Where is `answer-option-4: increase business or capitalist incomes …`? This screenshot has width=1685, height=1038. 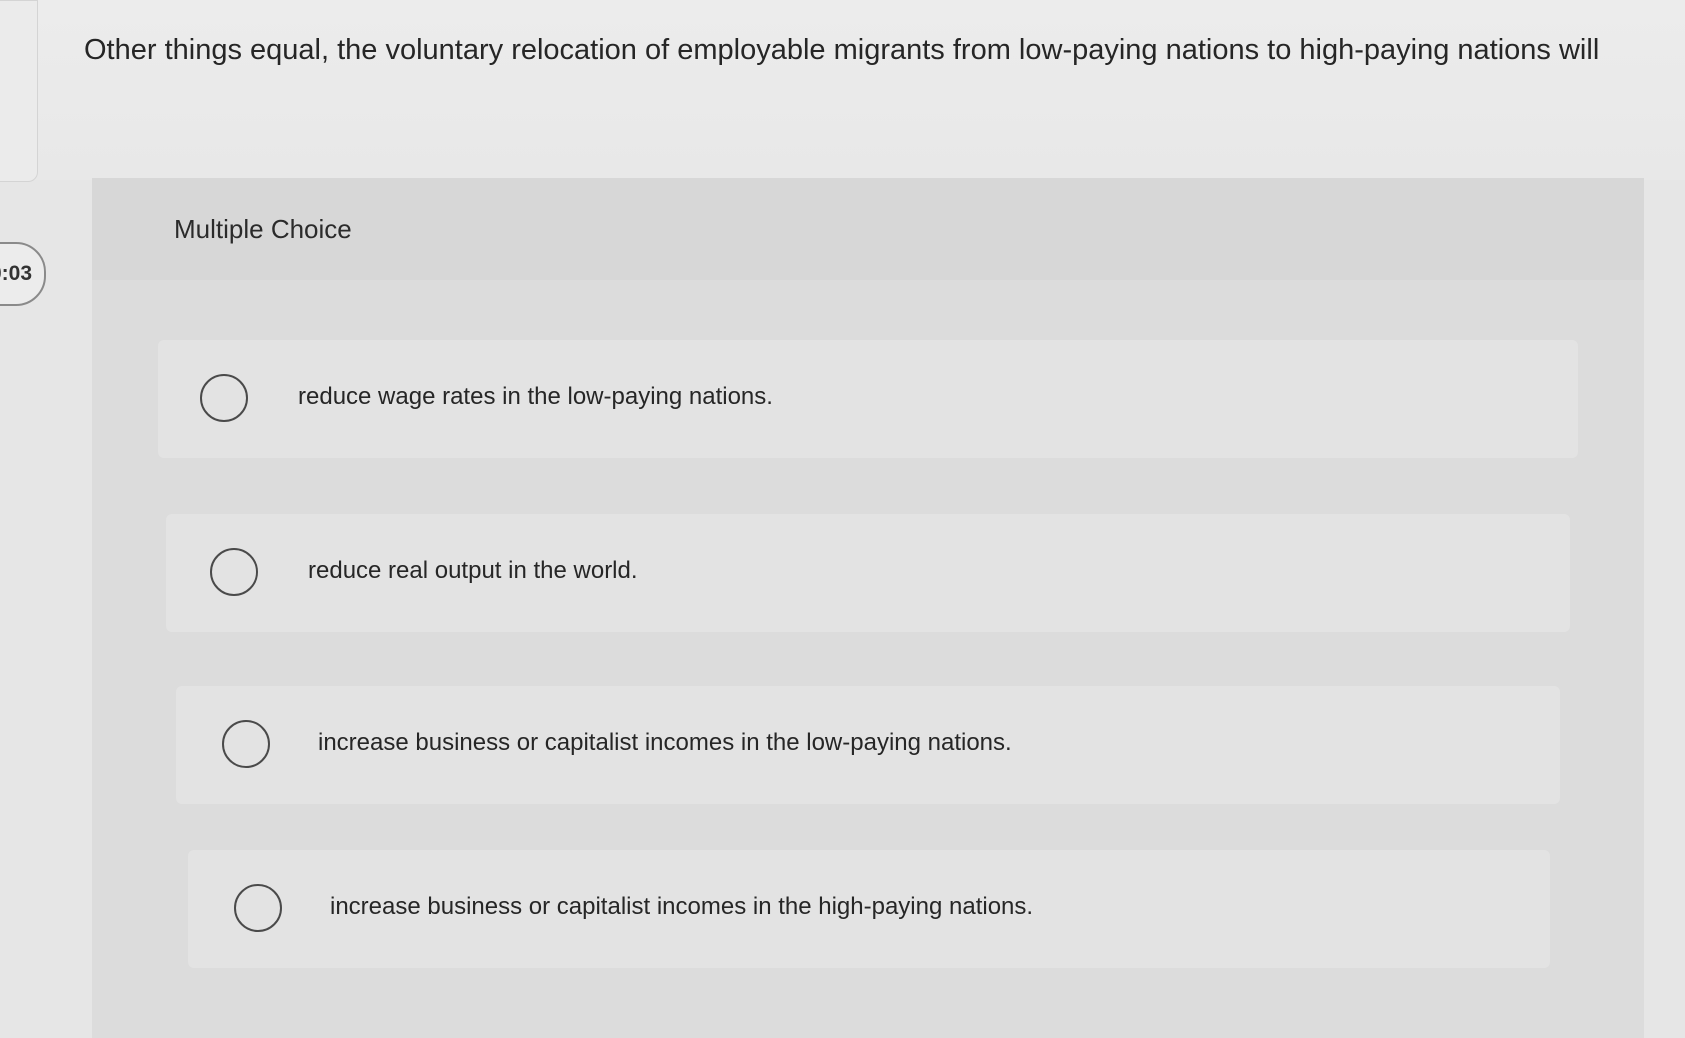 answer-option-4: increase business or capitalist incomes … is located at coordinates (869, 909).